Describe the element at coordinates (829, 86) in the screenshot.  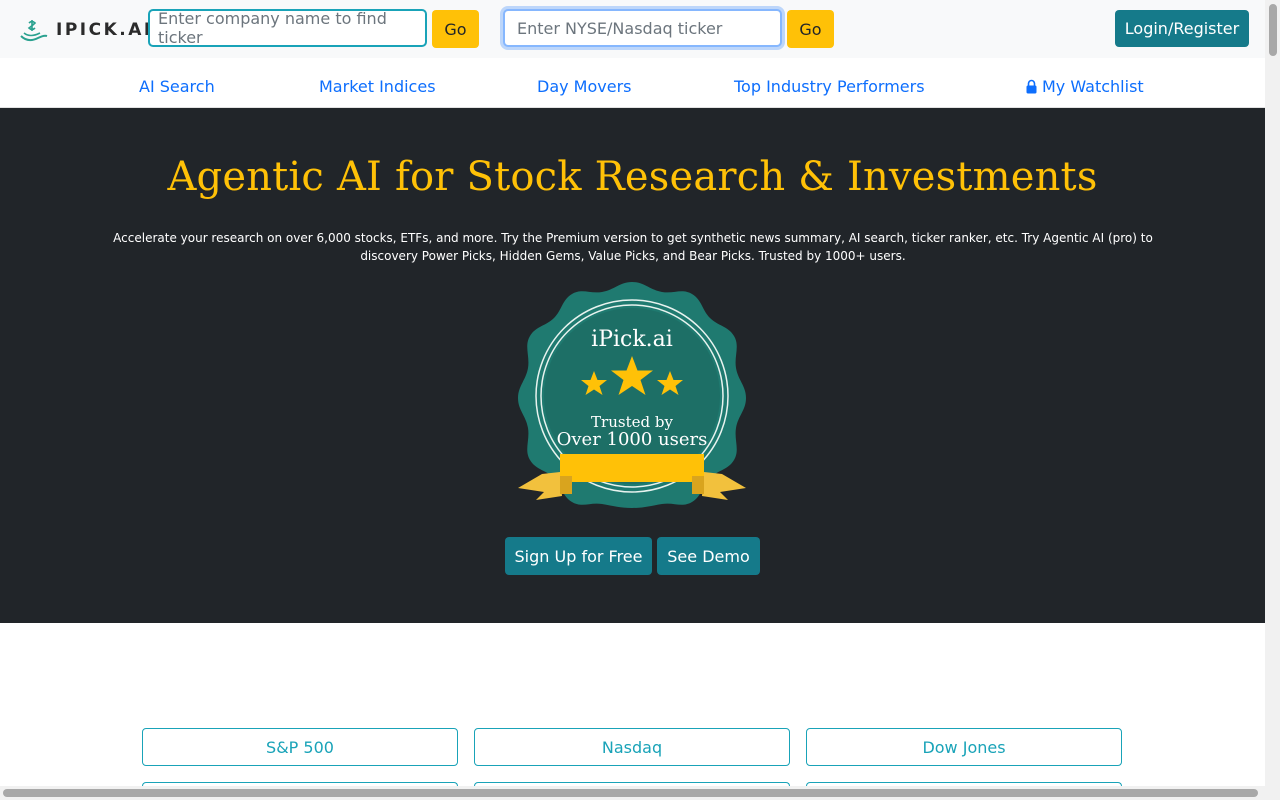
I see `nav-top-industry-performers: Top Industry Performers` at that location.